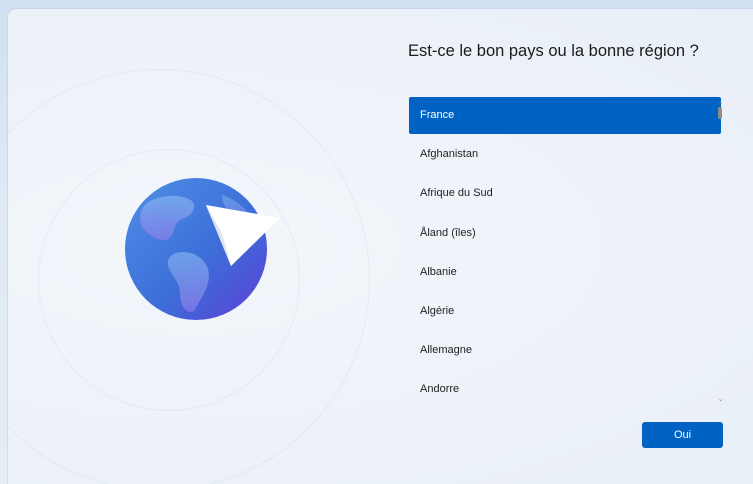  Describe the element at coordinates (720, 400) in the screenshot. I see `scroll-down-icon: ⌄` at that location.